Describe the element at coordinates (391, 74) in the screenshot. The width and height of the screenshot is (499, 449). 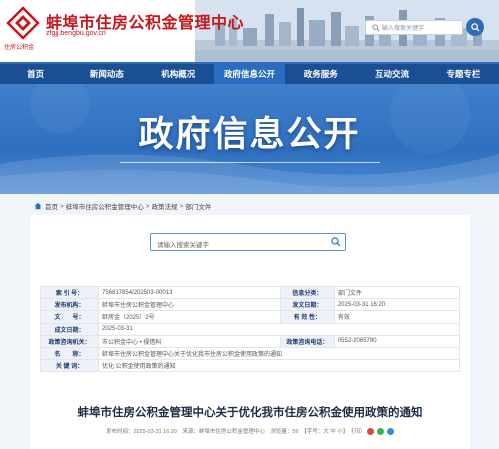
I see `nav-item-interaction: 互动交流` at that location.